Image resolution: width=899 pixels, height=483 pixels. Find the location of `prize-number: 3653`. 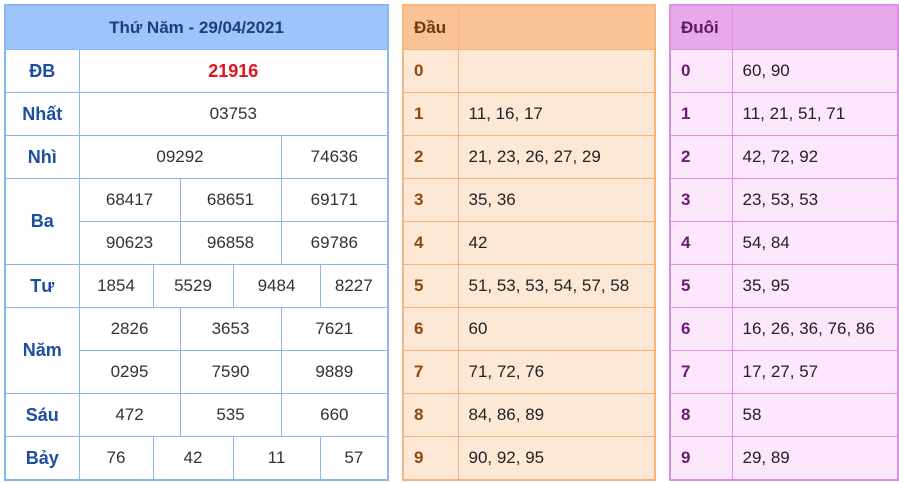

prize-number: 3653 is located at coordinates (230, 329).